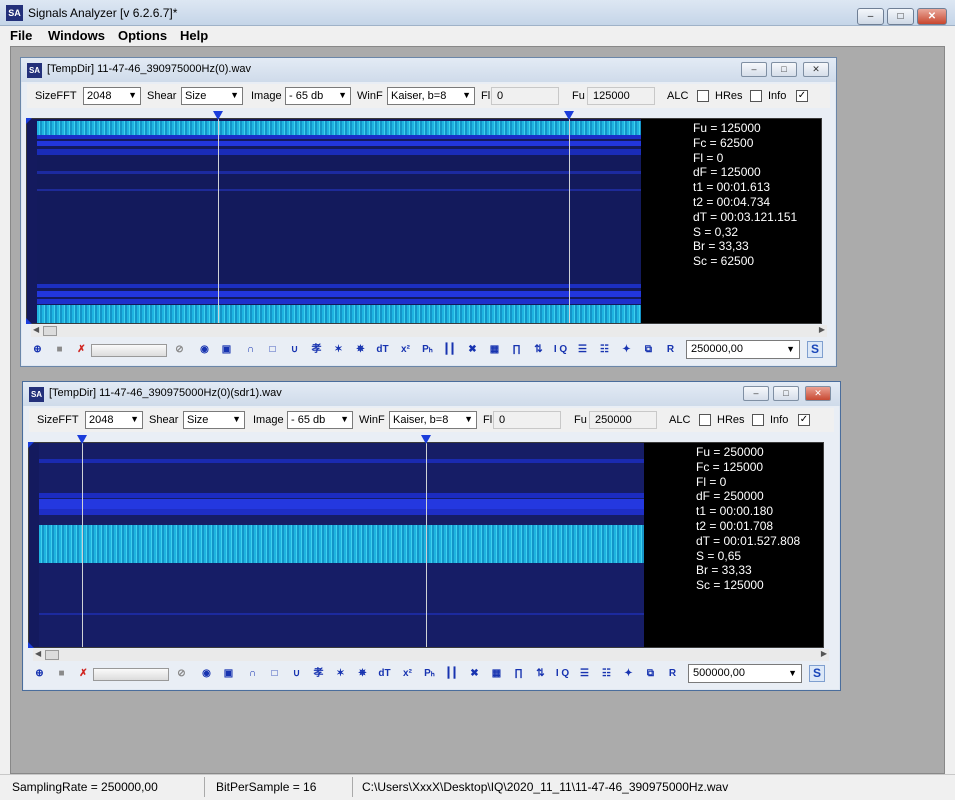 Image resolution: width=955 pixels, height=800 pixels. Describe the element at coordinates (76, 35) in the screenshot. I see `menu-windows: Windows` at that location.